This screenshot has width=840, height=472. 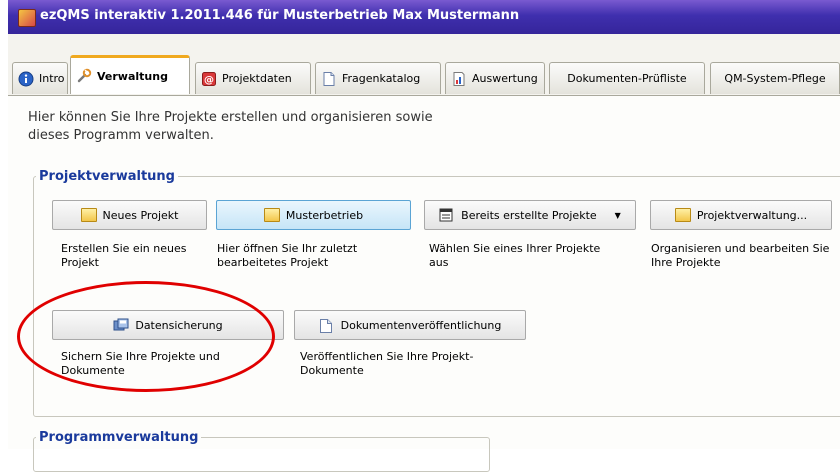 I want to click on tools-icon, so click(x=84, y=76).